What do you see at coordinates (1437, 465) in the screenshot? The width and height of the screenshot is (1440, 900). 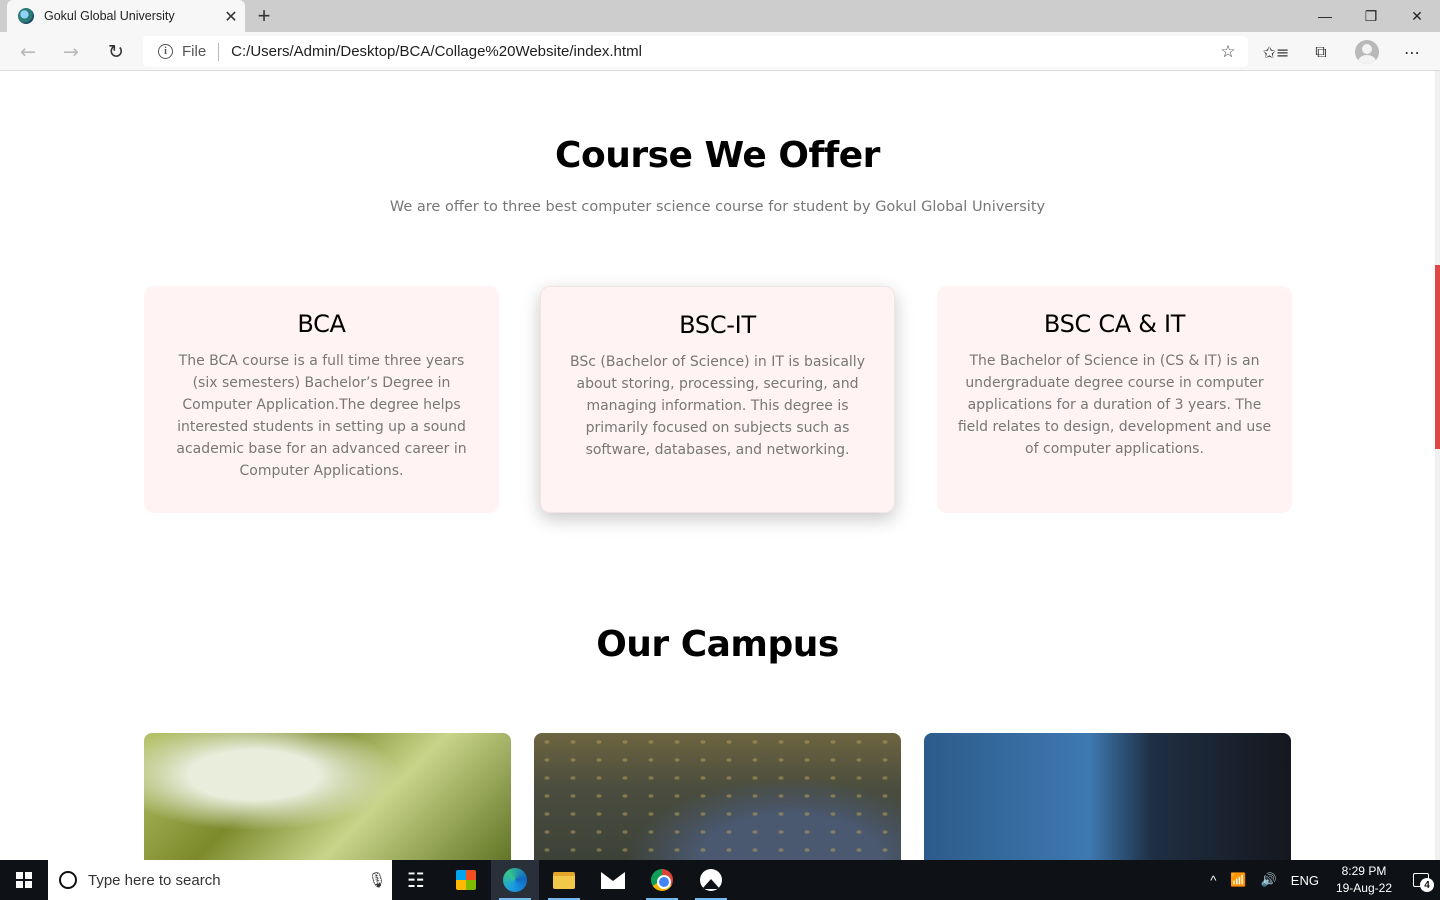 I see `page-scrollbar` at bounding box center [1437, 465].